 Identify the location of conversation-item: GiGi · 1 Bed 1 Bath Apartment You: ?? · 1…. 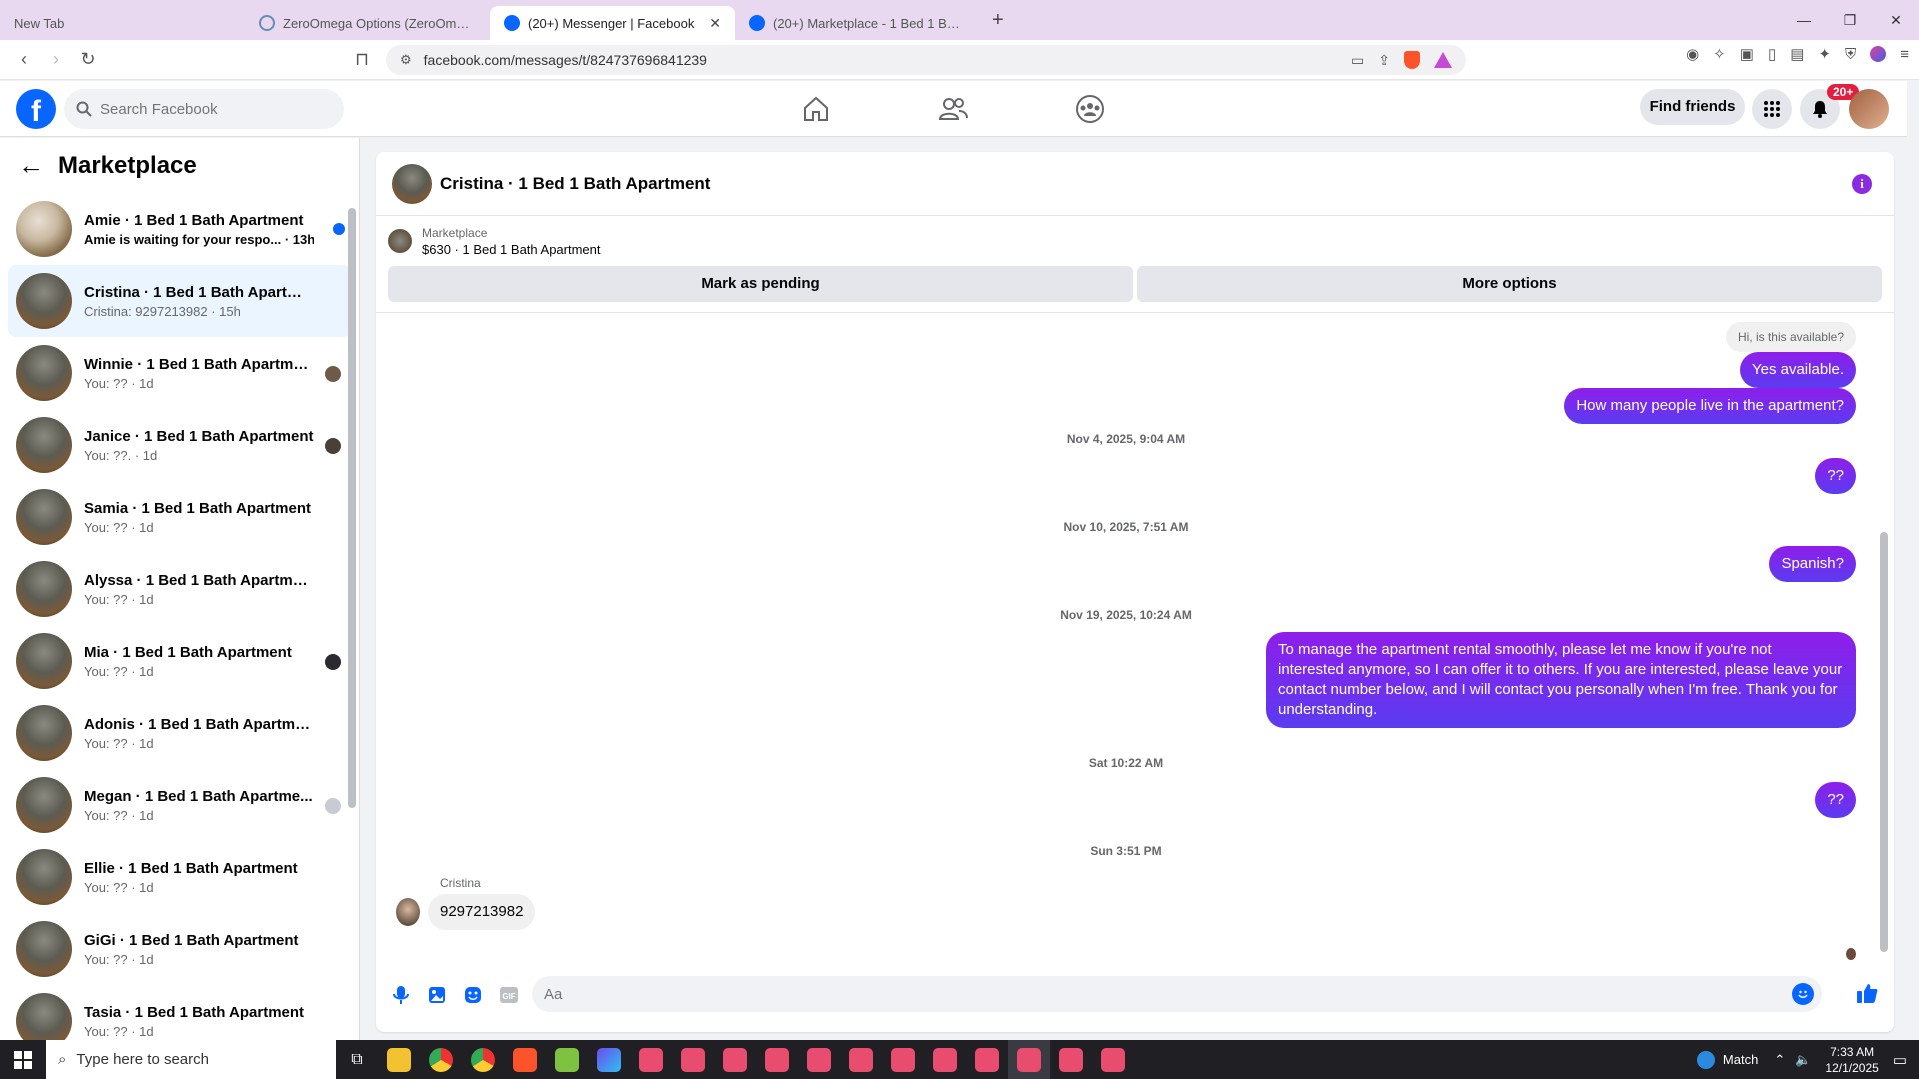
(179, 949).